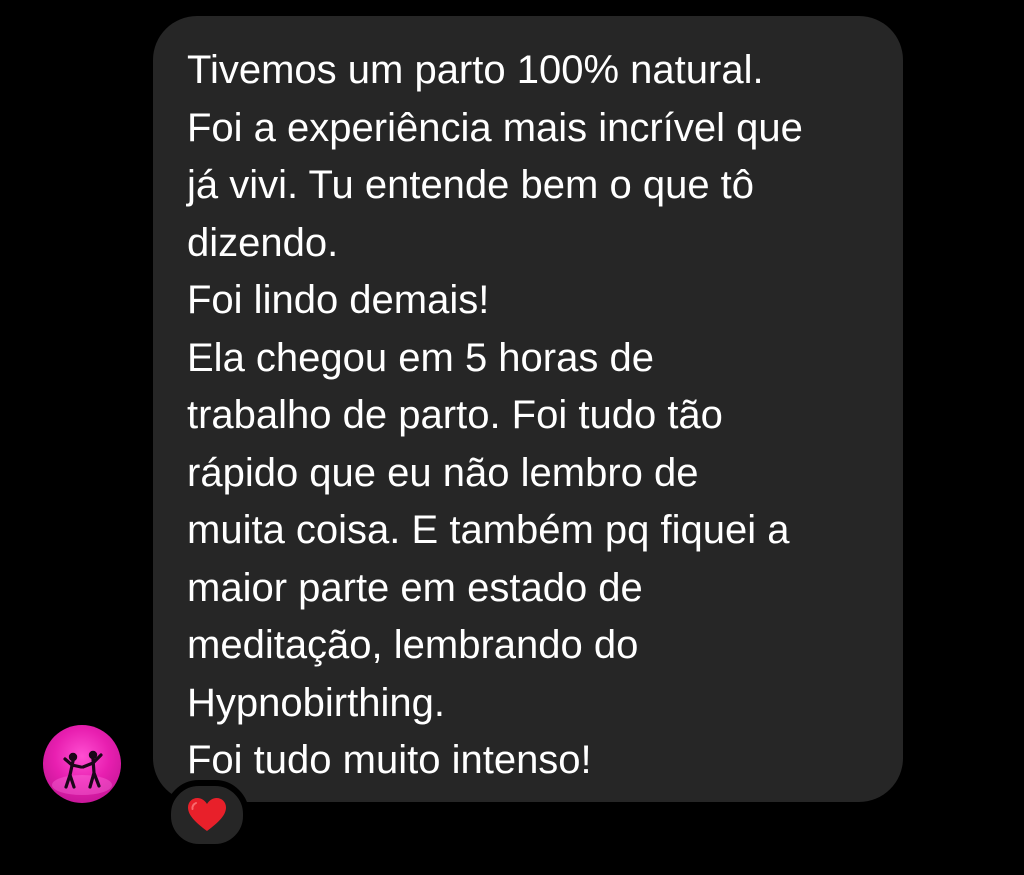  I want to click on message-line: Ela chegou em 5 horas de, so click(420, 357).